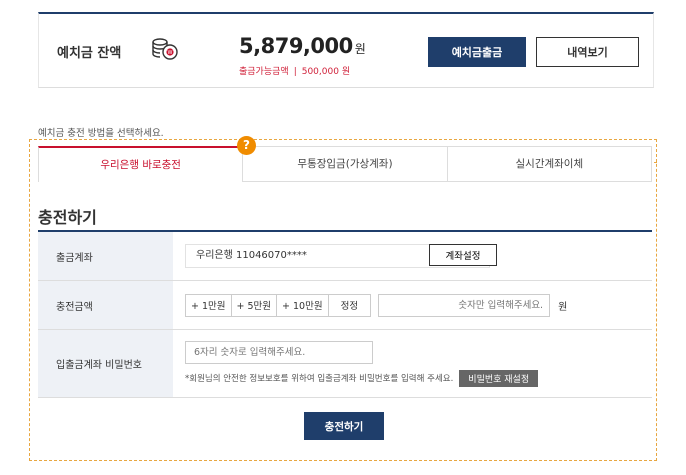 This screenshot has width=686, height=475. What do you see at coordinates (549, 164) in the screenshot?
I see `tab-realtime-transfer: 실시간계좌이체` at bounding box center [549, 164].